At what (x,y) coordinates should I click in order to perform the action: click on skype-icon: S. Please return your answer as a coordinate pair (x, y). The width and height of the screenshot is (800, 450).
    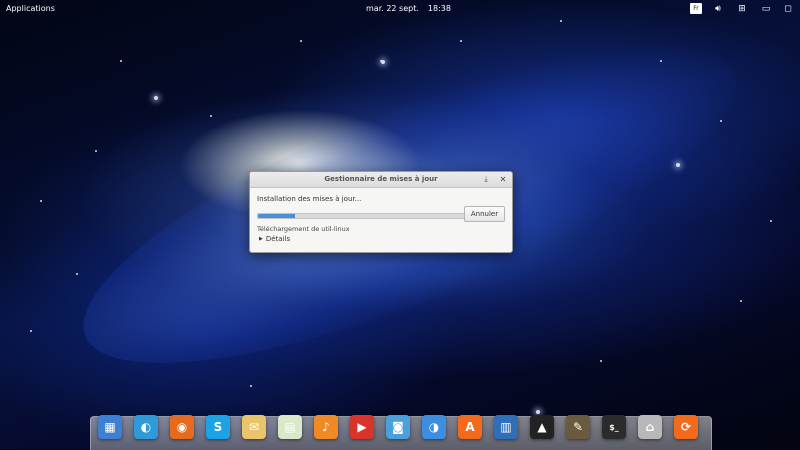
    Looking at the image, I should click on (218, 427).